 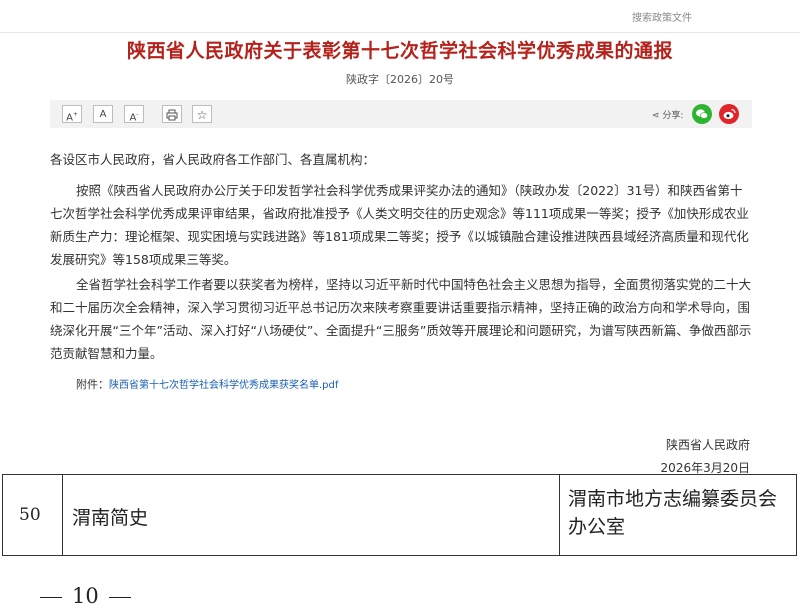 I want to click on page-dash-left, so click(x=51, y=597).